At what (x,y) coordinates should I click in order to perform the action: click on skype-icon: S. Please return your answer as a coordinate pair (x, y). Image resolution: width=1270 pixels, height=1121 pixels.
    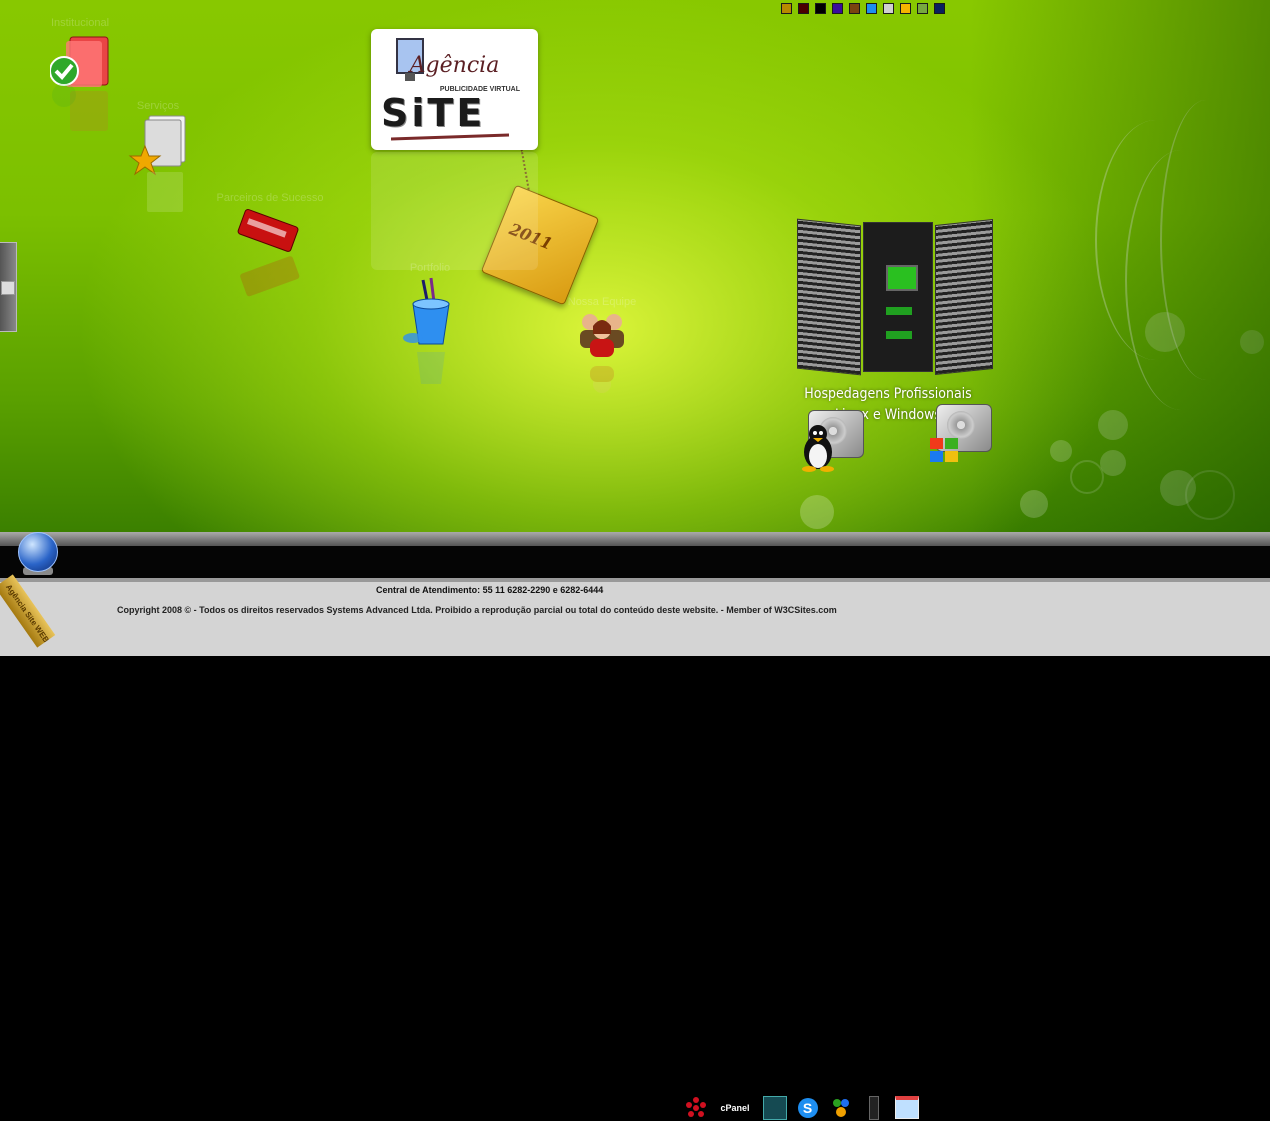
    Looking at the image, I should click on (807, 1107).